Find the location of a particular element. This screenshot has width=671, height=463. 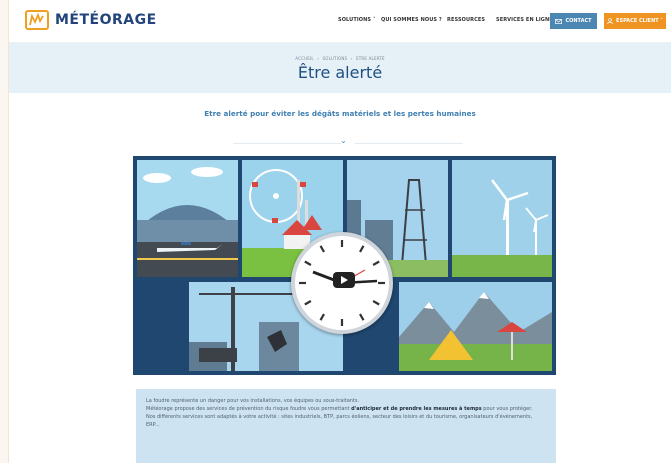

breadcrumb-home: ACCUEIL is located at coordinates (304, 58).